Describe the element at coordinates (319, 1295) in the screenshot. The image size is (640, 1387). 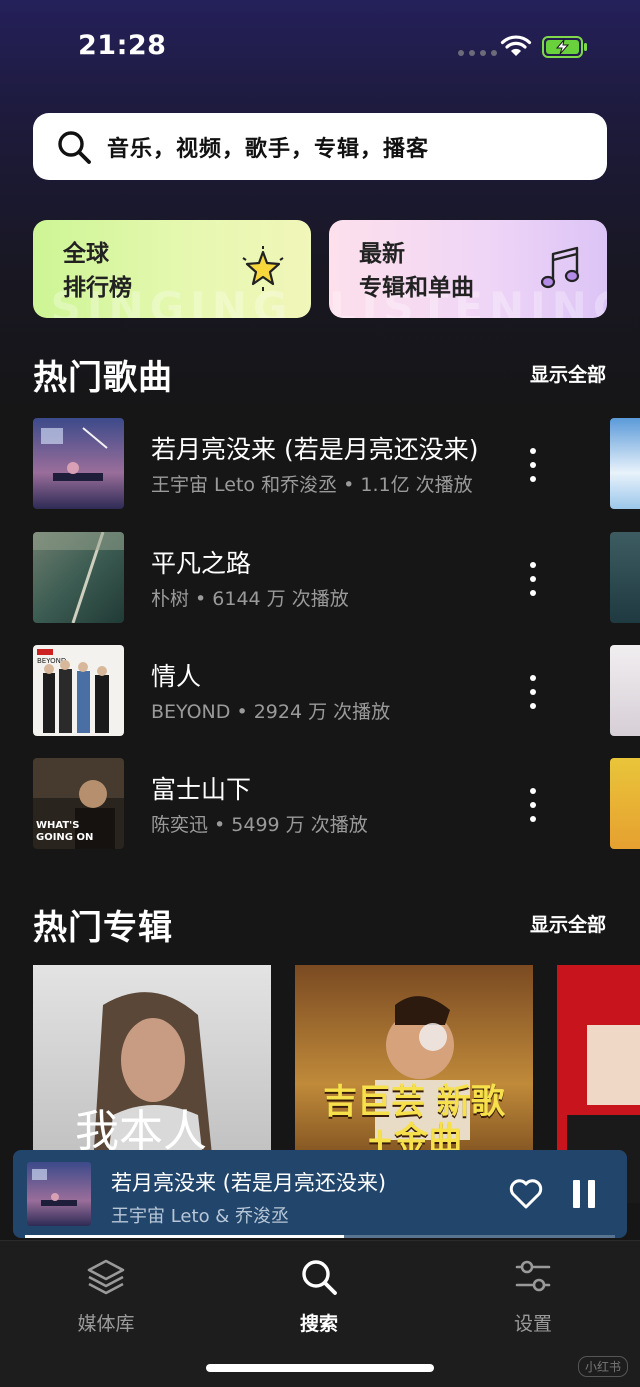
I see `tab-search: 搜索` at that location.